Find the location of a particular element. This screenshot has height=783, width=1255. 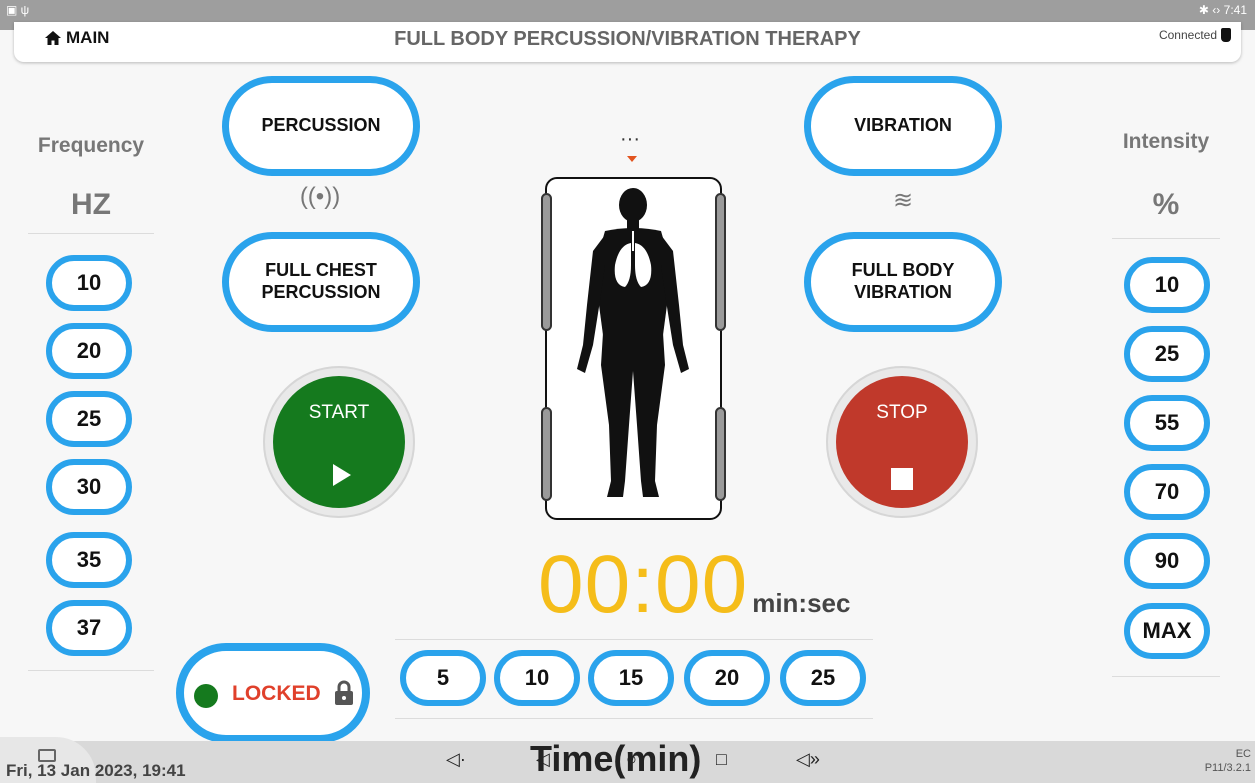

stop-icon is located at coordinates (902, 479).